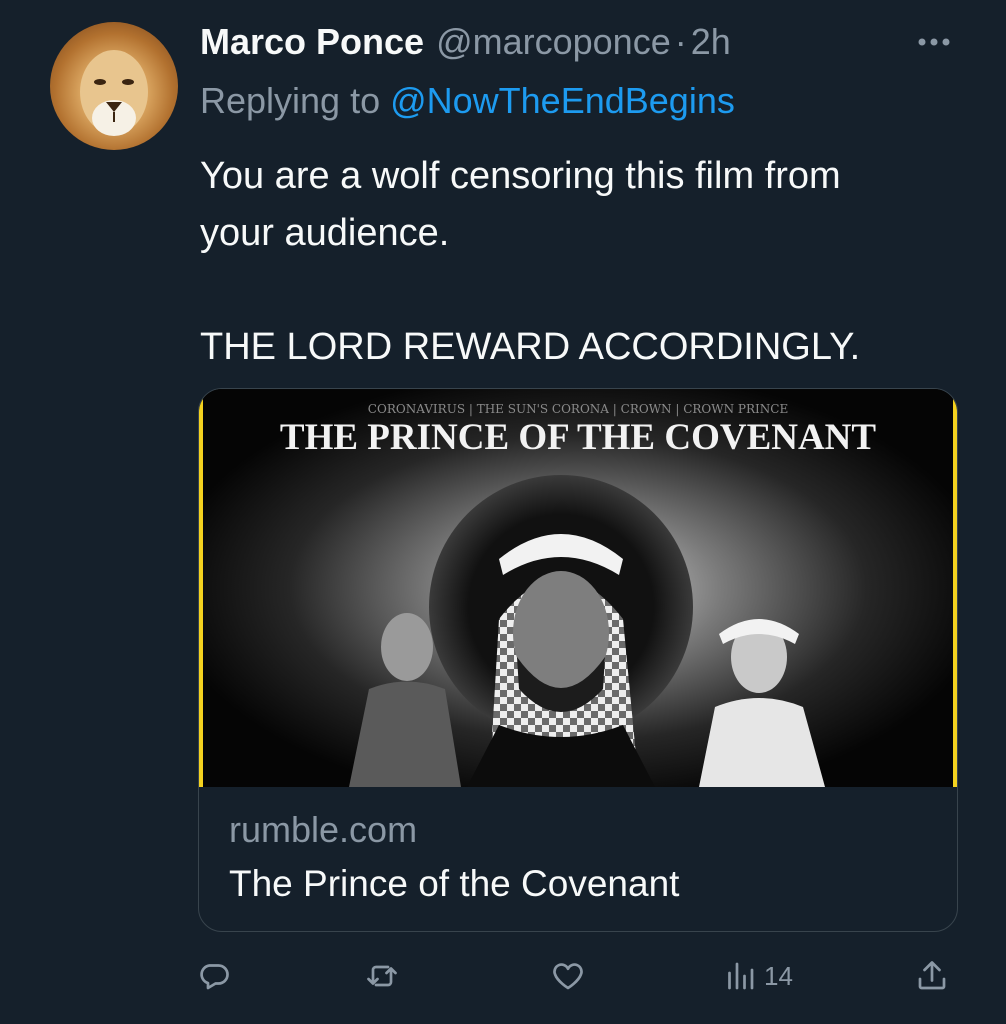 The width and height of the screenshot is (1006, 1024). Describe the element at coordinates (578, 859) in the screenshot. I see `card-footer: rumble.com The Prince of the Covenant` at that location.